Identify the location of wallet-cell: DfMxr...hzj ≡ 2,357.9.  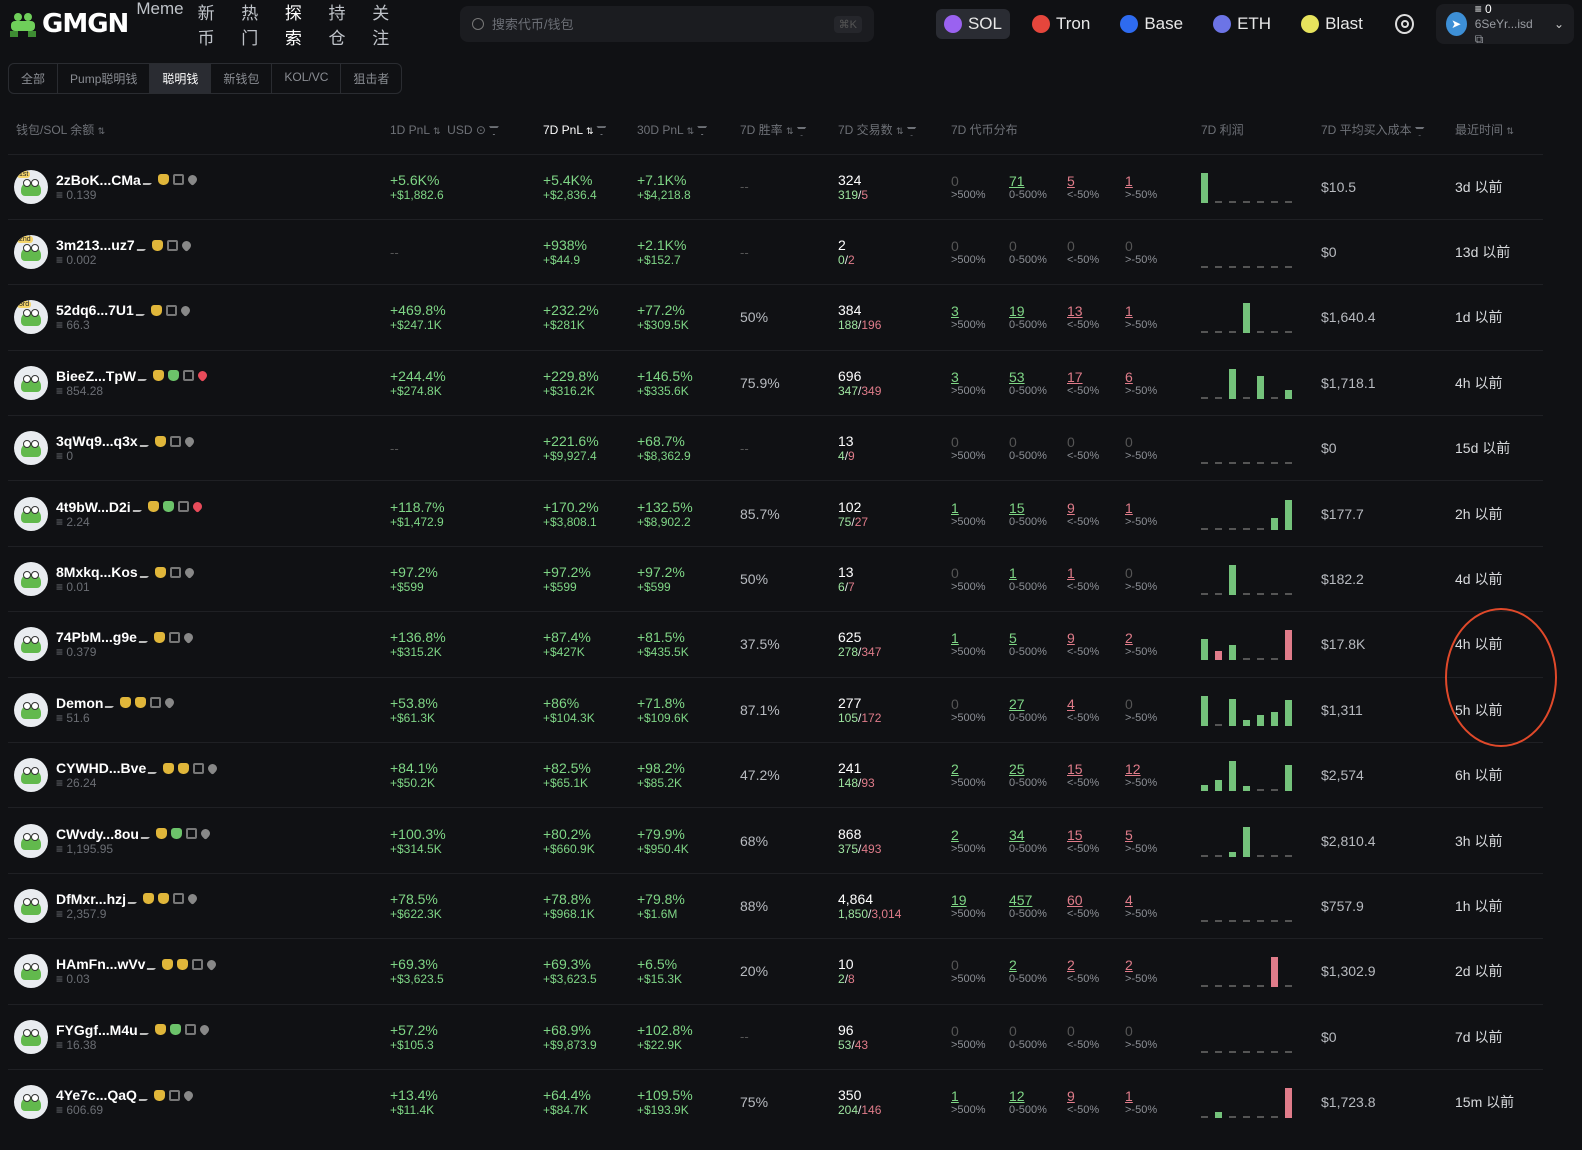
(199, 905).